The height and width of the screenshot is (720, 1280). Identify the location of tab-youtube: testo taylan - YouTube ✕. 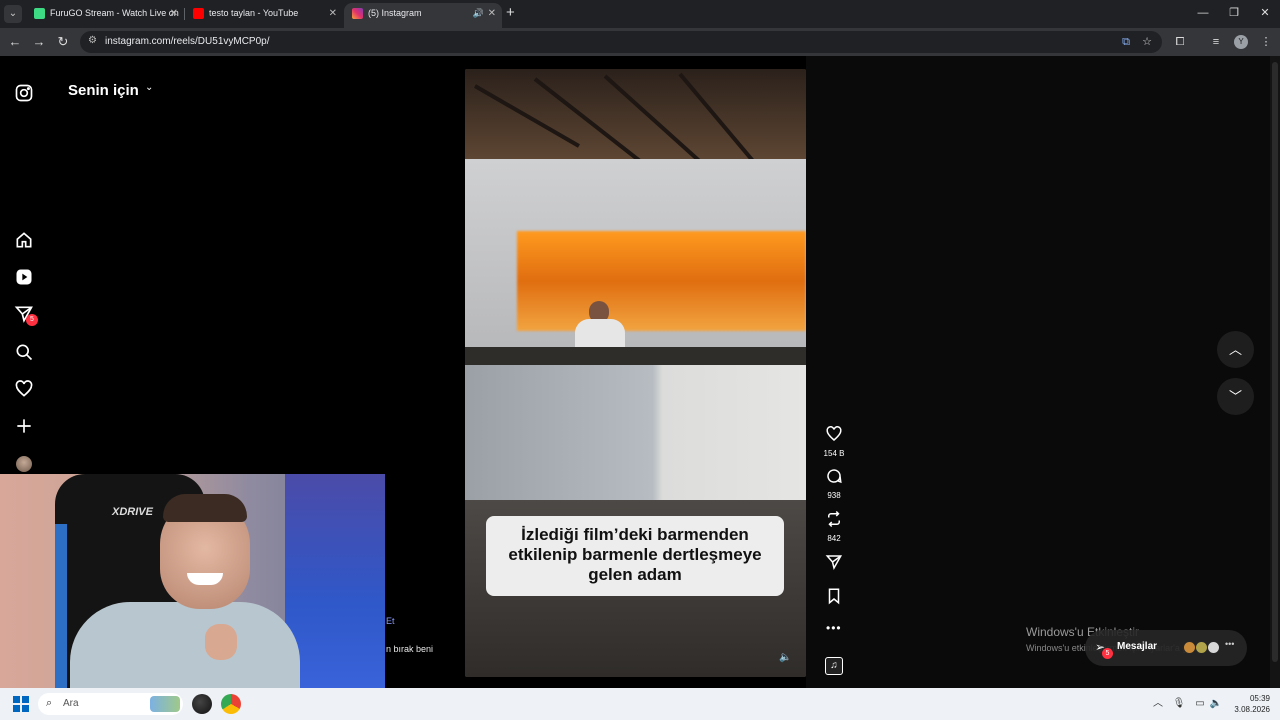
(264, 15).